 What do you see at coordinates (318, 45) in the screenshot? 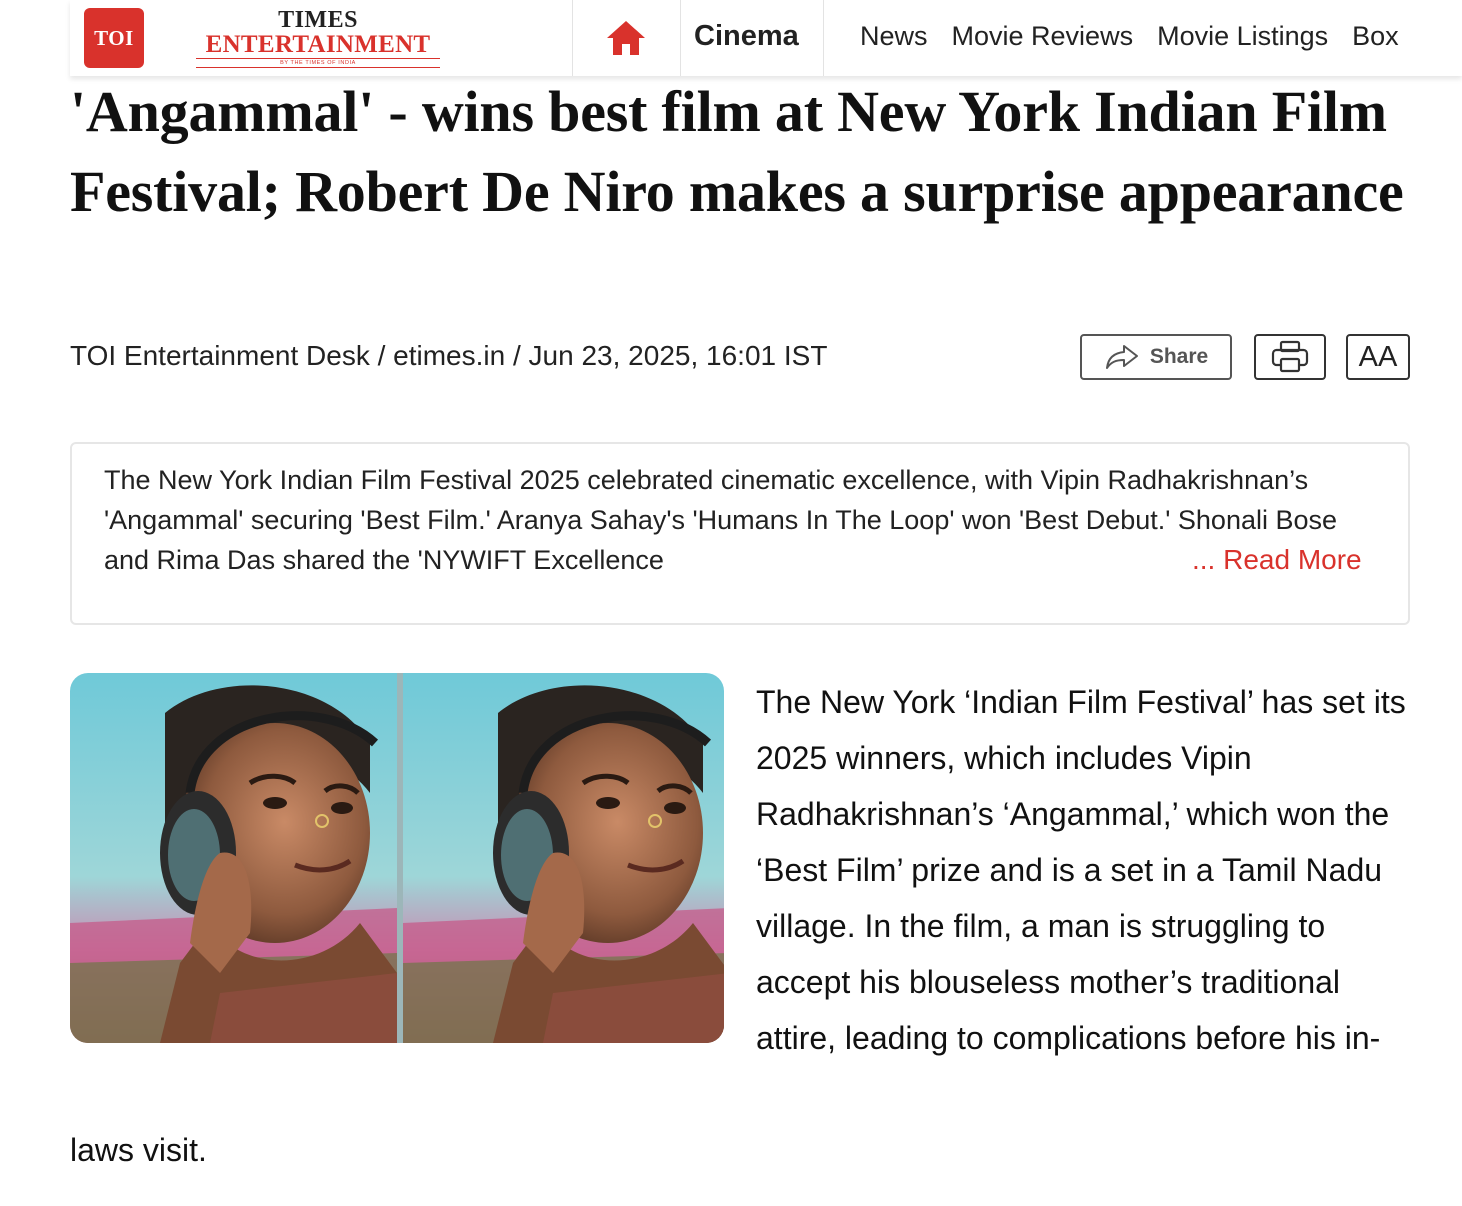
I see `brand-main-text: ENTERTAINMENT` at bounding box center [318, 45].